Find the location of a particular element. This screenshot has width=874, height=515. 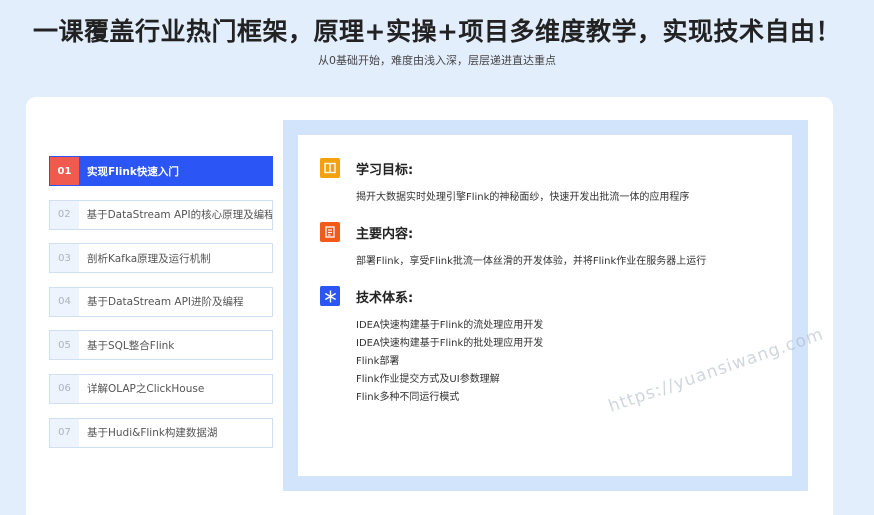

book-icon is located at coordinates (330, 168).